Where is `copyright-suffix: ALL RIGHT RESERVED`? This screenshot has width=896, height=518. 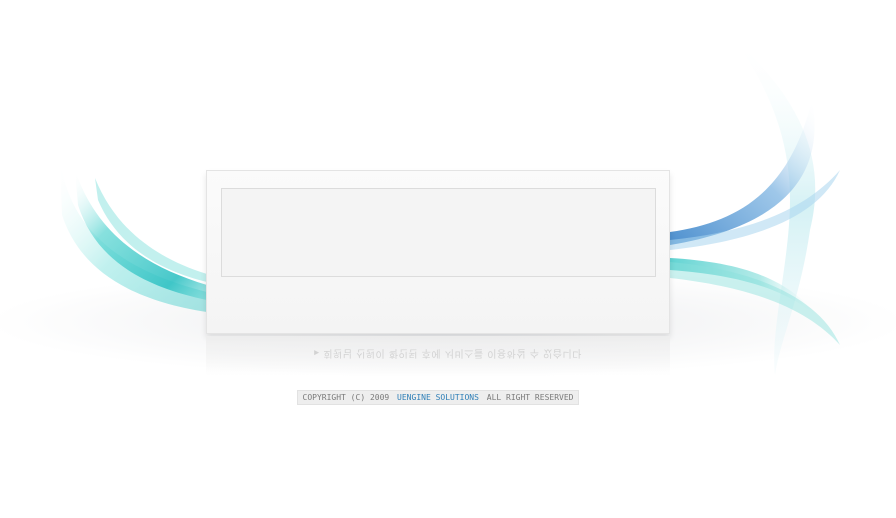 copyright-suffix: ALL RIGHT RESERVED is located at coordinates (530, 397).